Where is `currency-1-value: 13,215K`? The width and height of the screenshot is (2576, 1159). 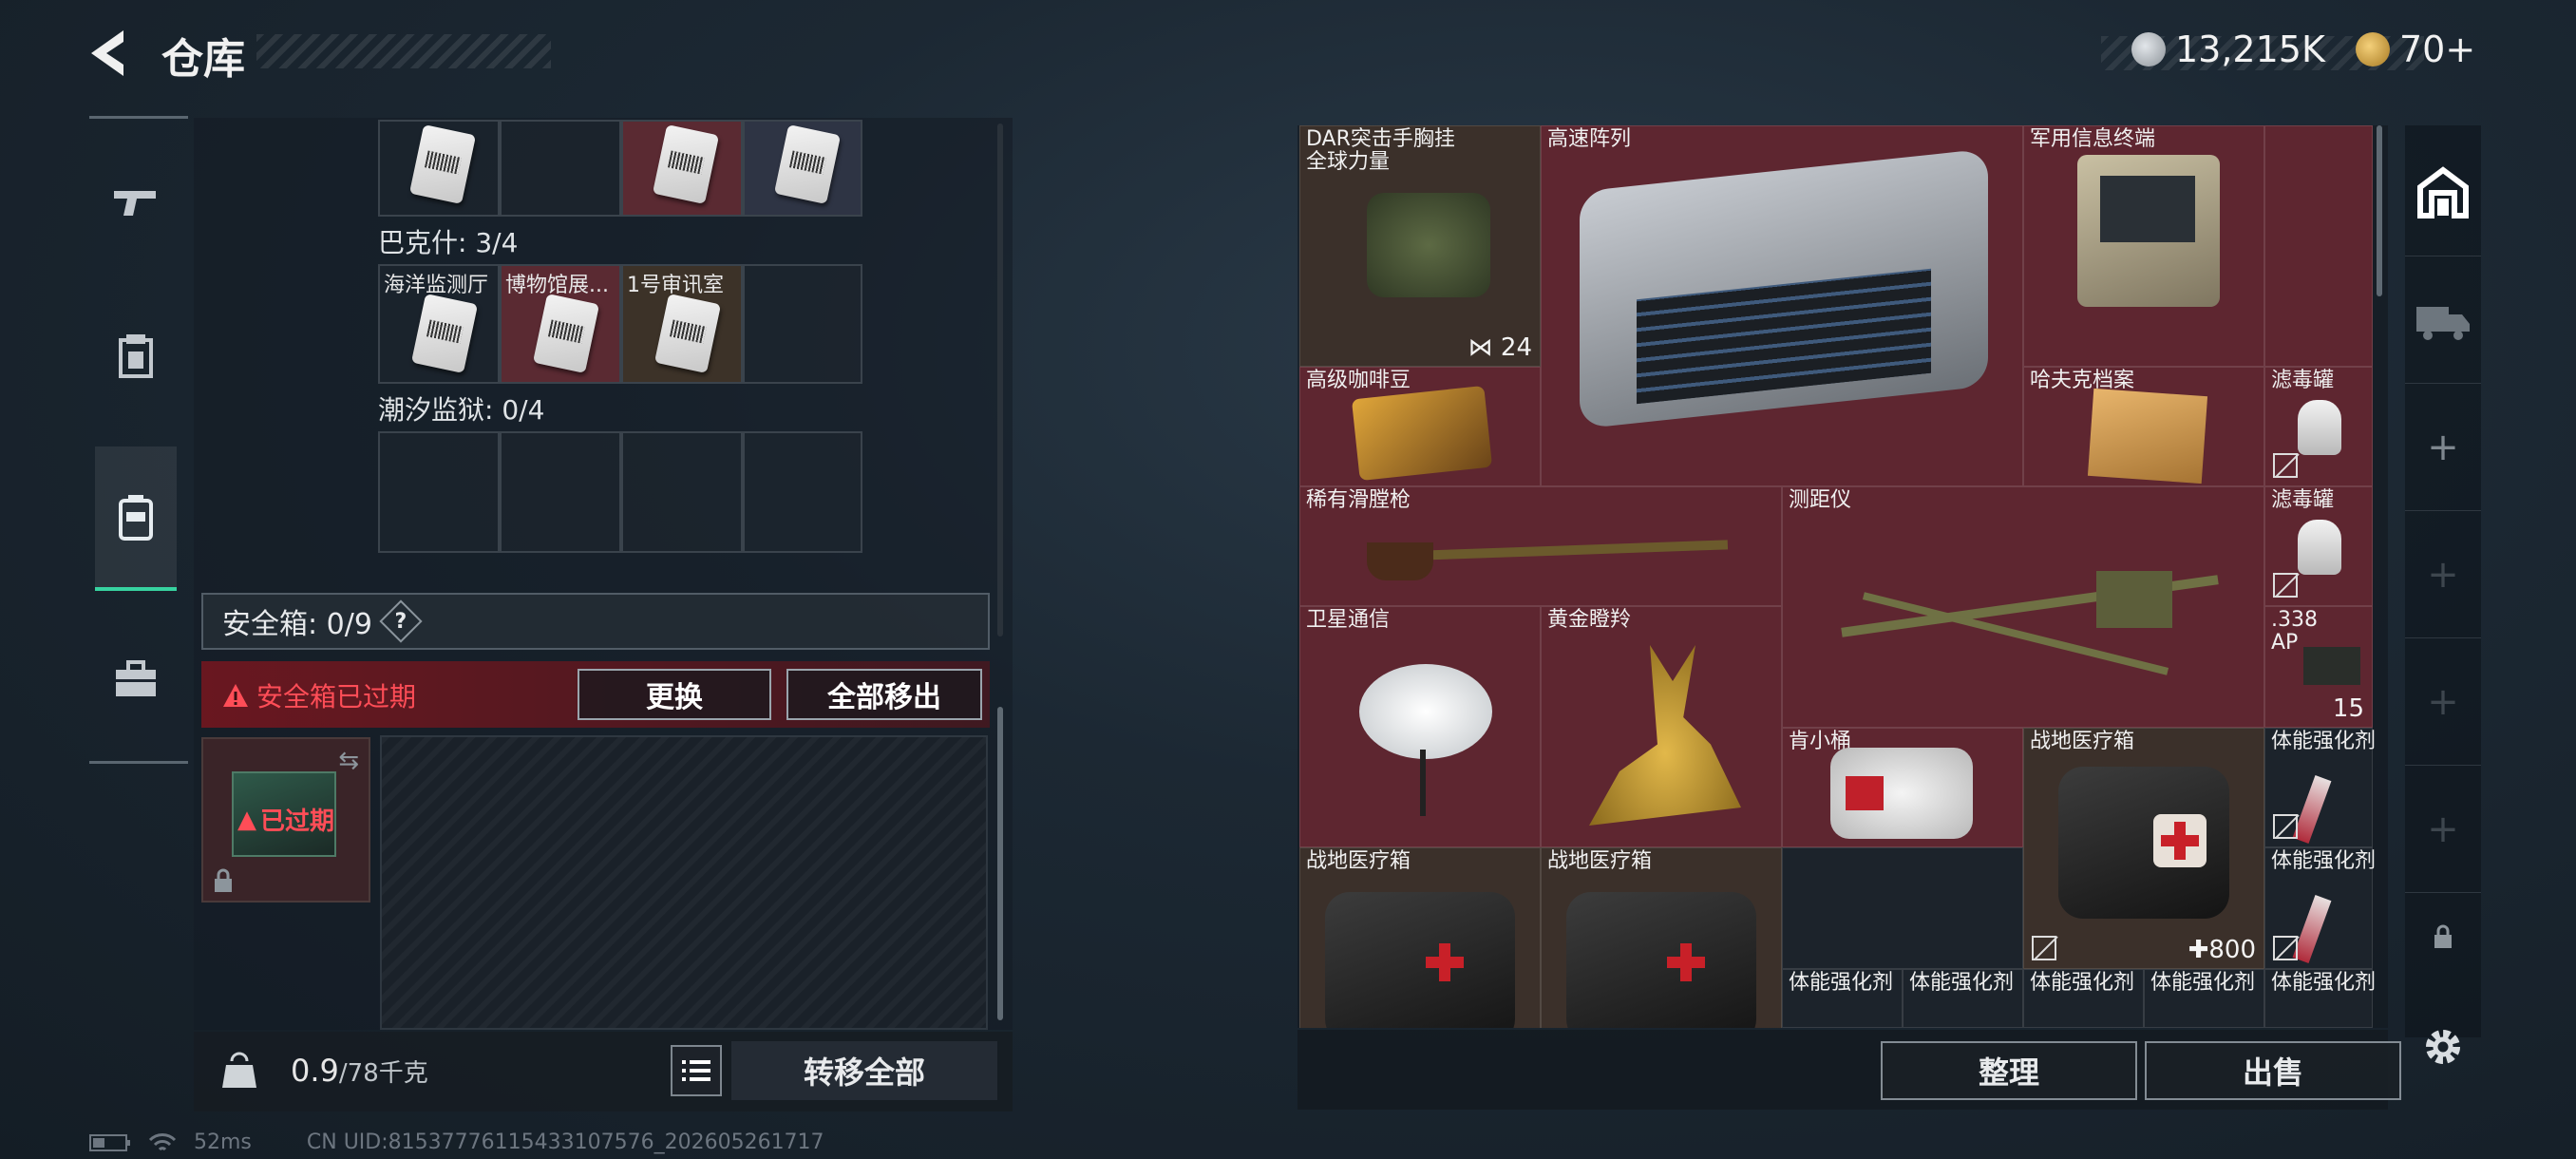
currency-1-value: 13,215K is located at coordinates (2250, 49).